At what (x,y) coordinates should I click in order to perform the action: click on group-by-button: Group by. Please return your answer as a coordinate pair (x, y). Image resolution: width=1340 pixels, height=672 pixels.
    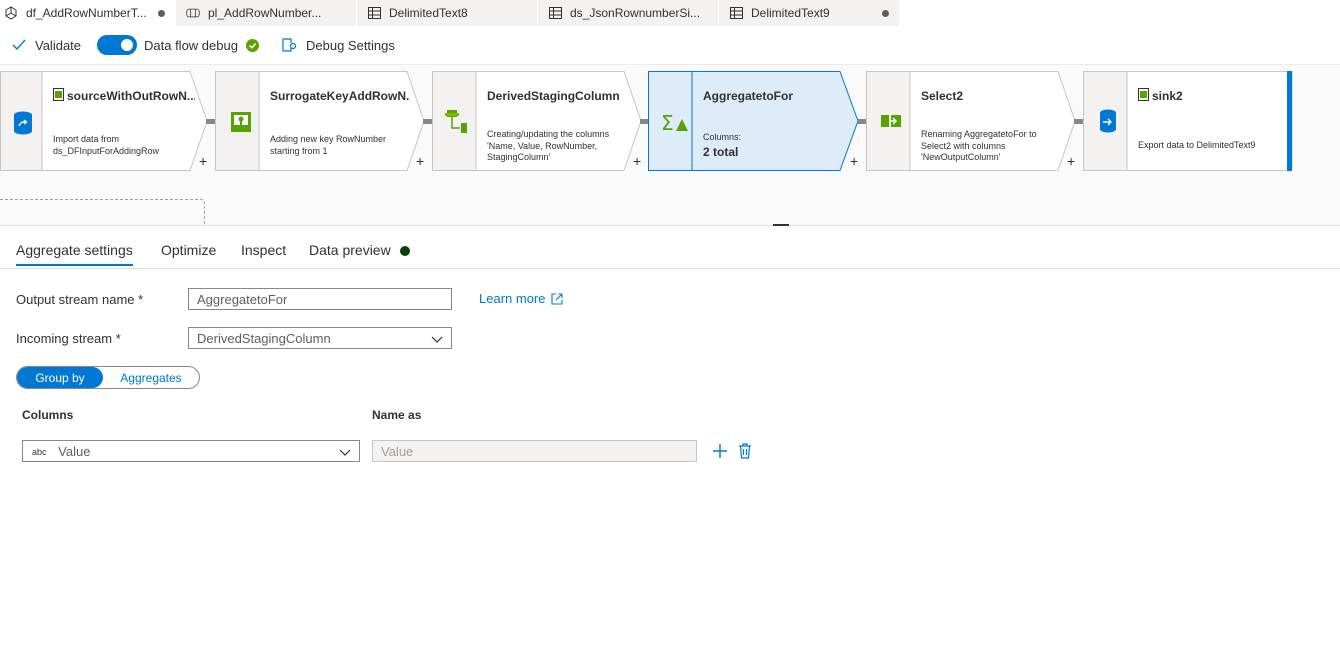
    Looking at the image, I should click on (60, 377).